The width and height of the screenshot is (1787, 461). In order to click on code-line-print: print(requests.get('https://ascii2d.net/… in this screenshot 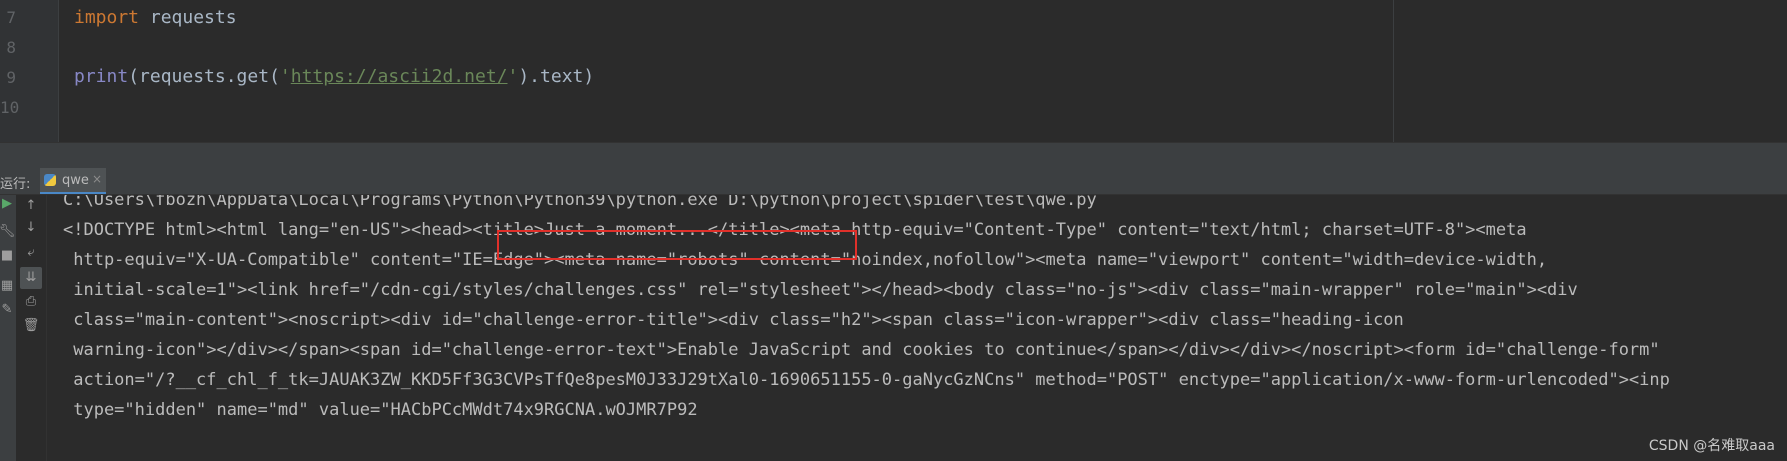, I will do `click(334, 77)`.